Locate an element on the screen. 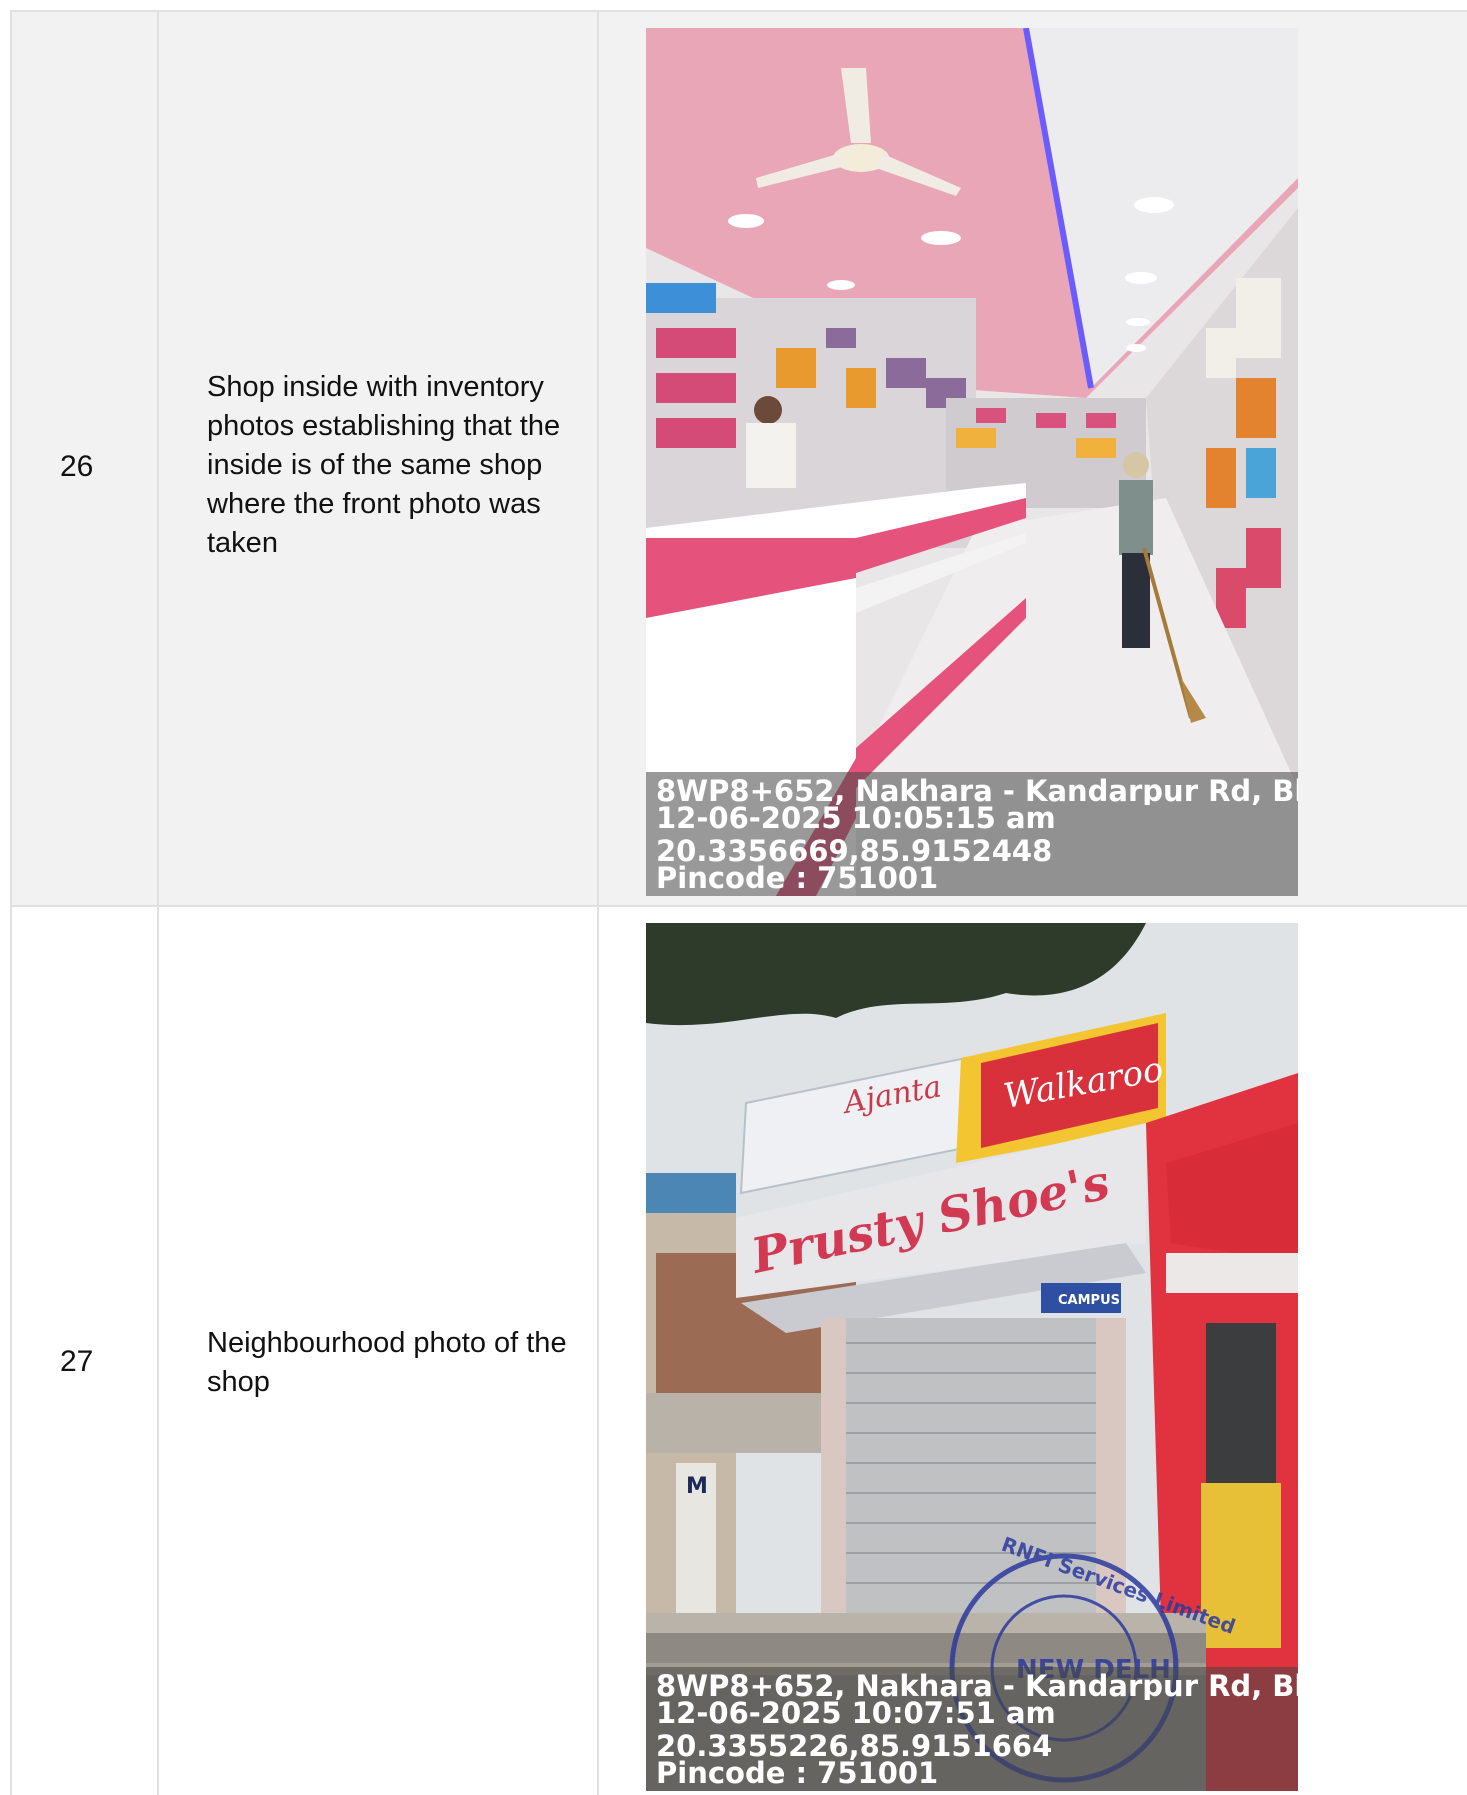 The height and width of the screenshot is (1795, 1467). serial-cell: 27 is located at coordinates (83, 1350).